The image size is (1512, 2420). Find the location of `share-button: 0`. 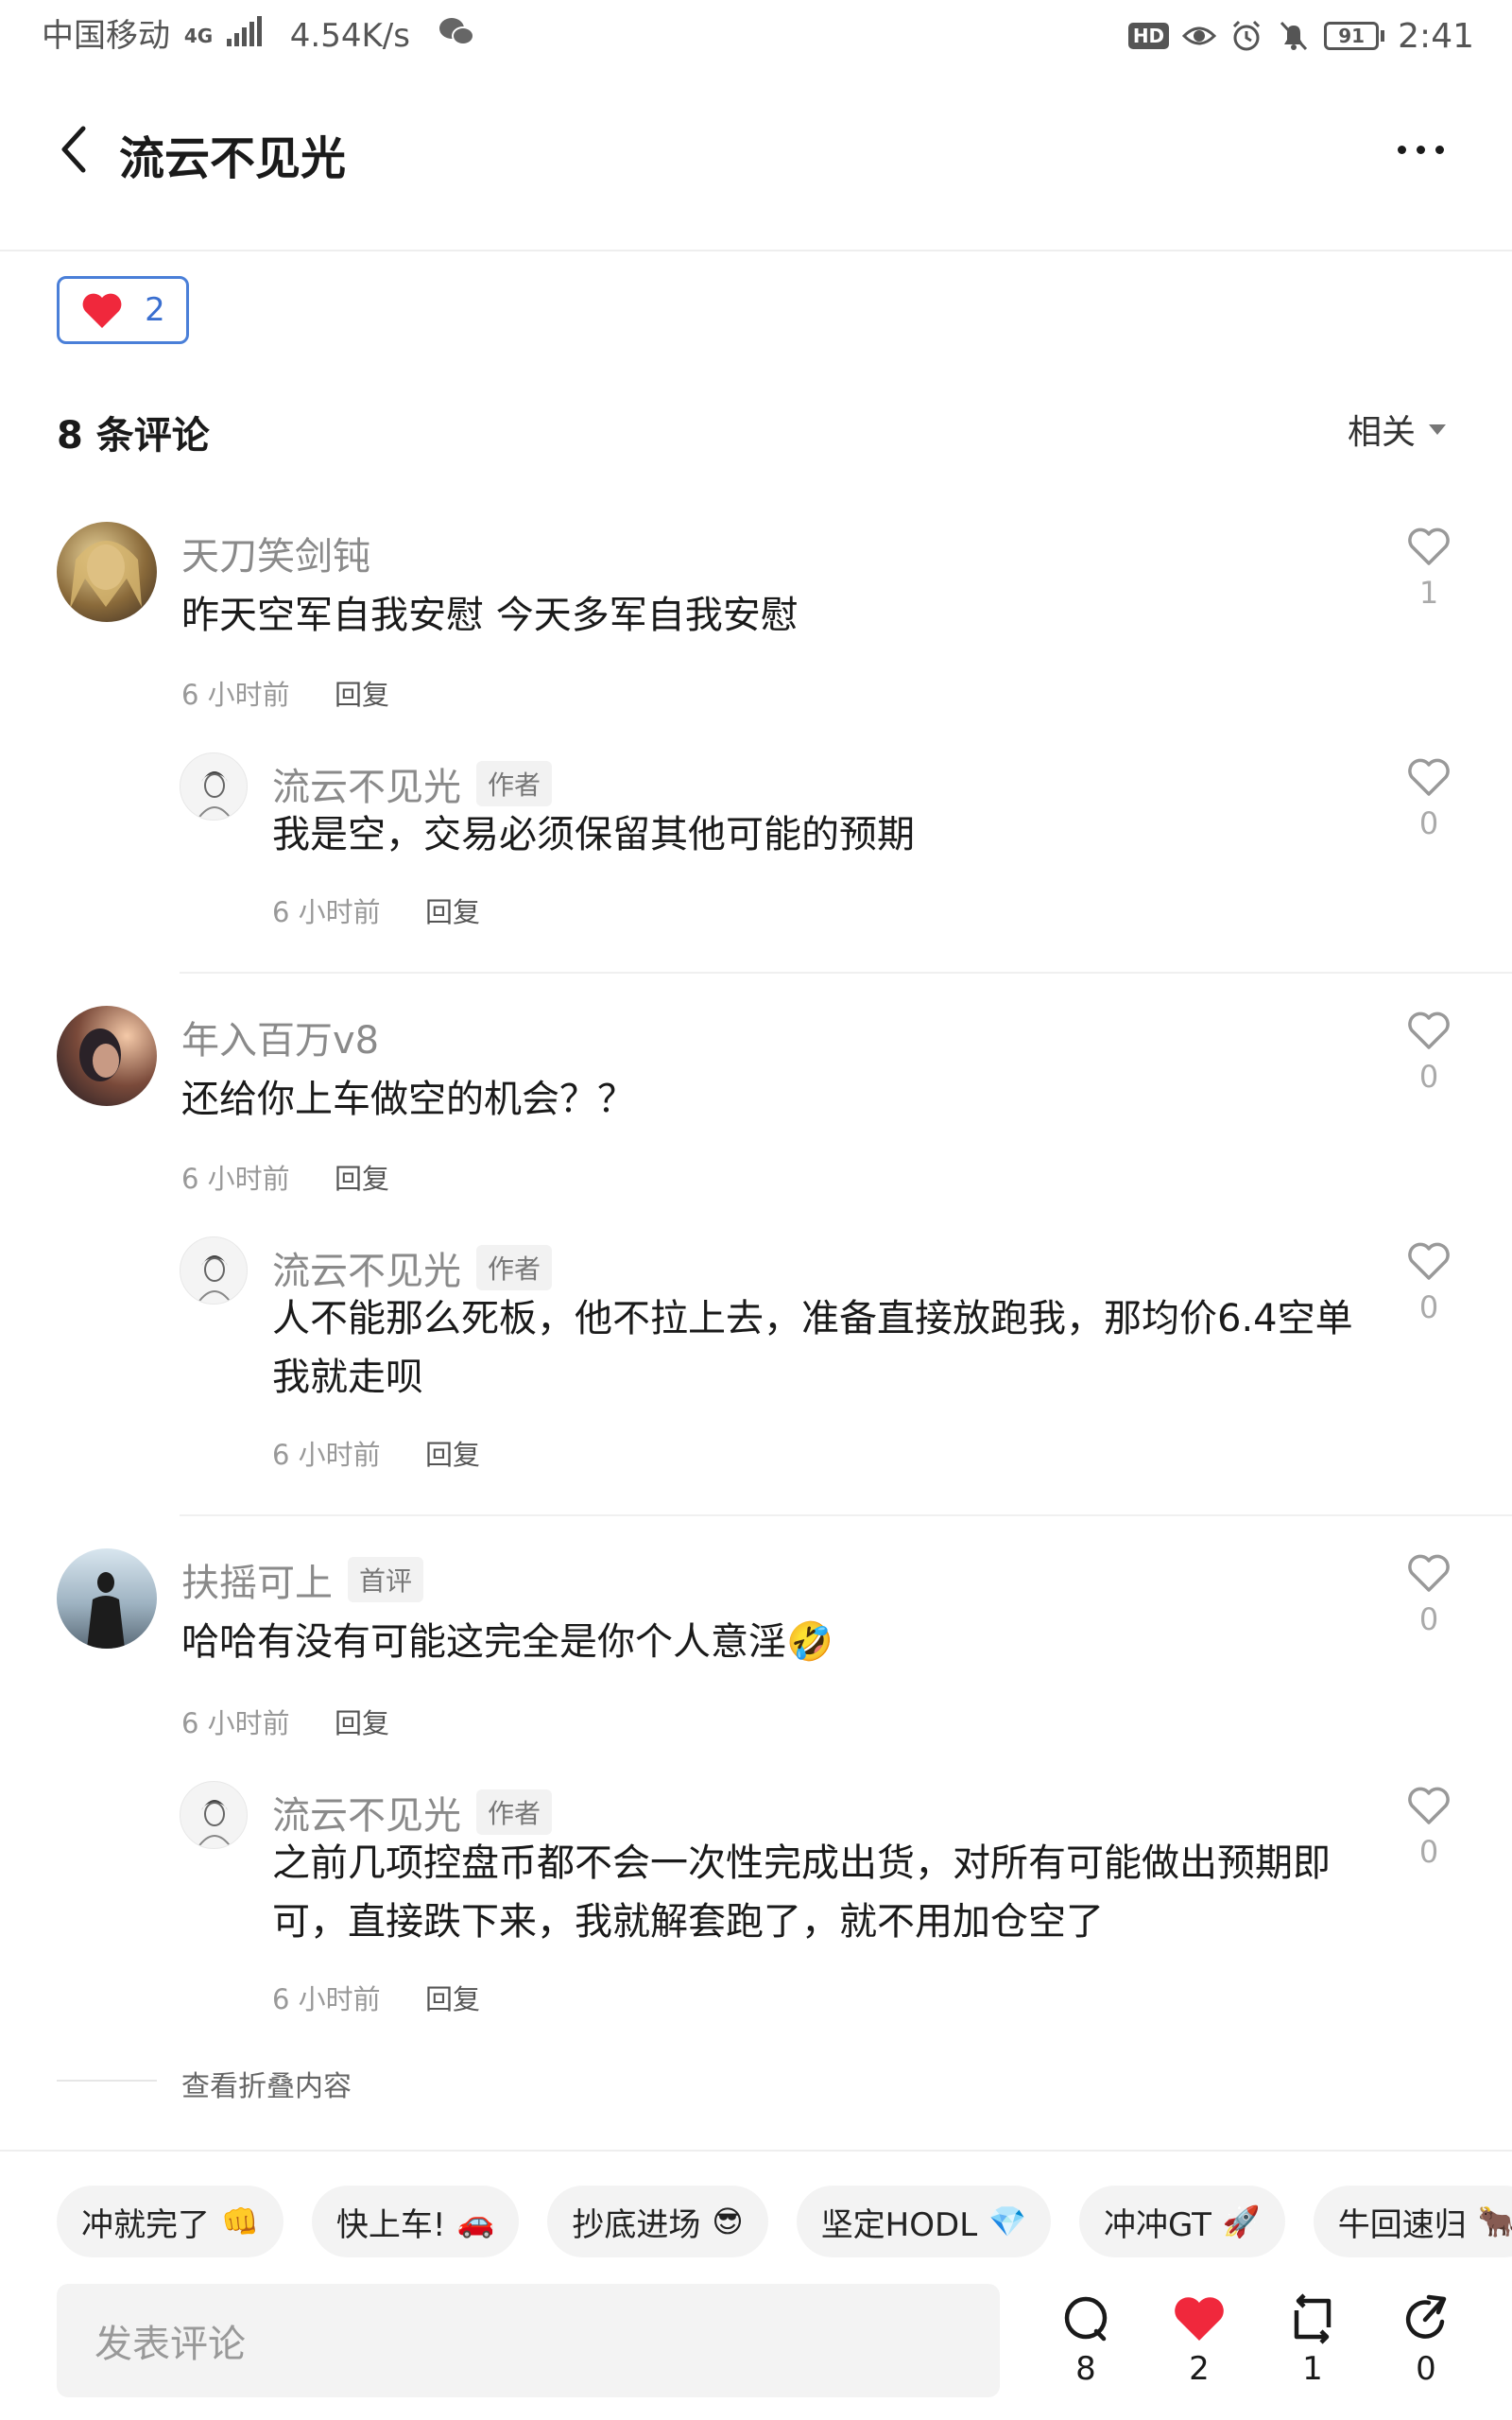

share-button: 0 is located at coordinates (1426, 2340).